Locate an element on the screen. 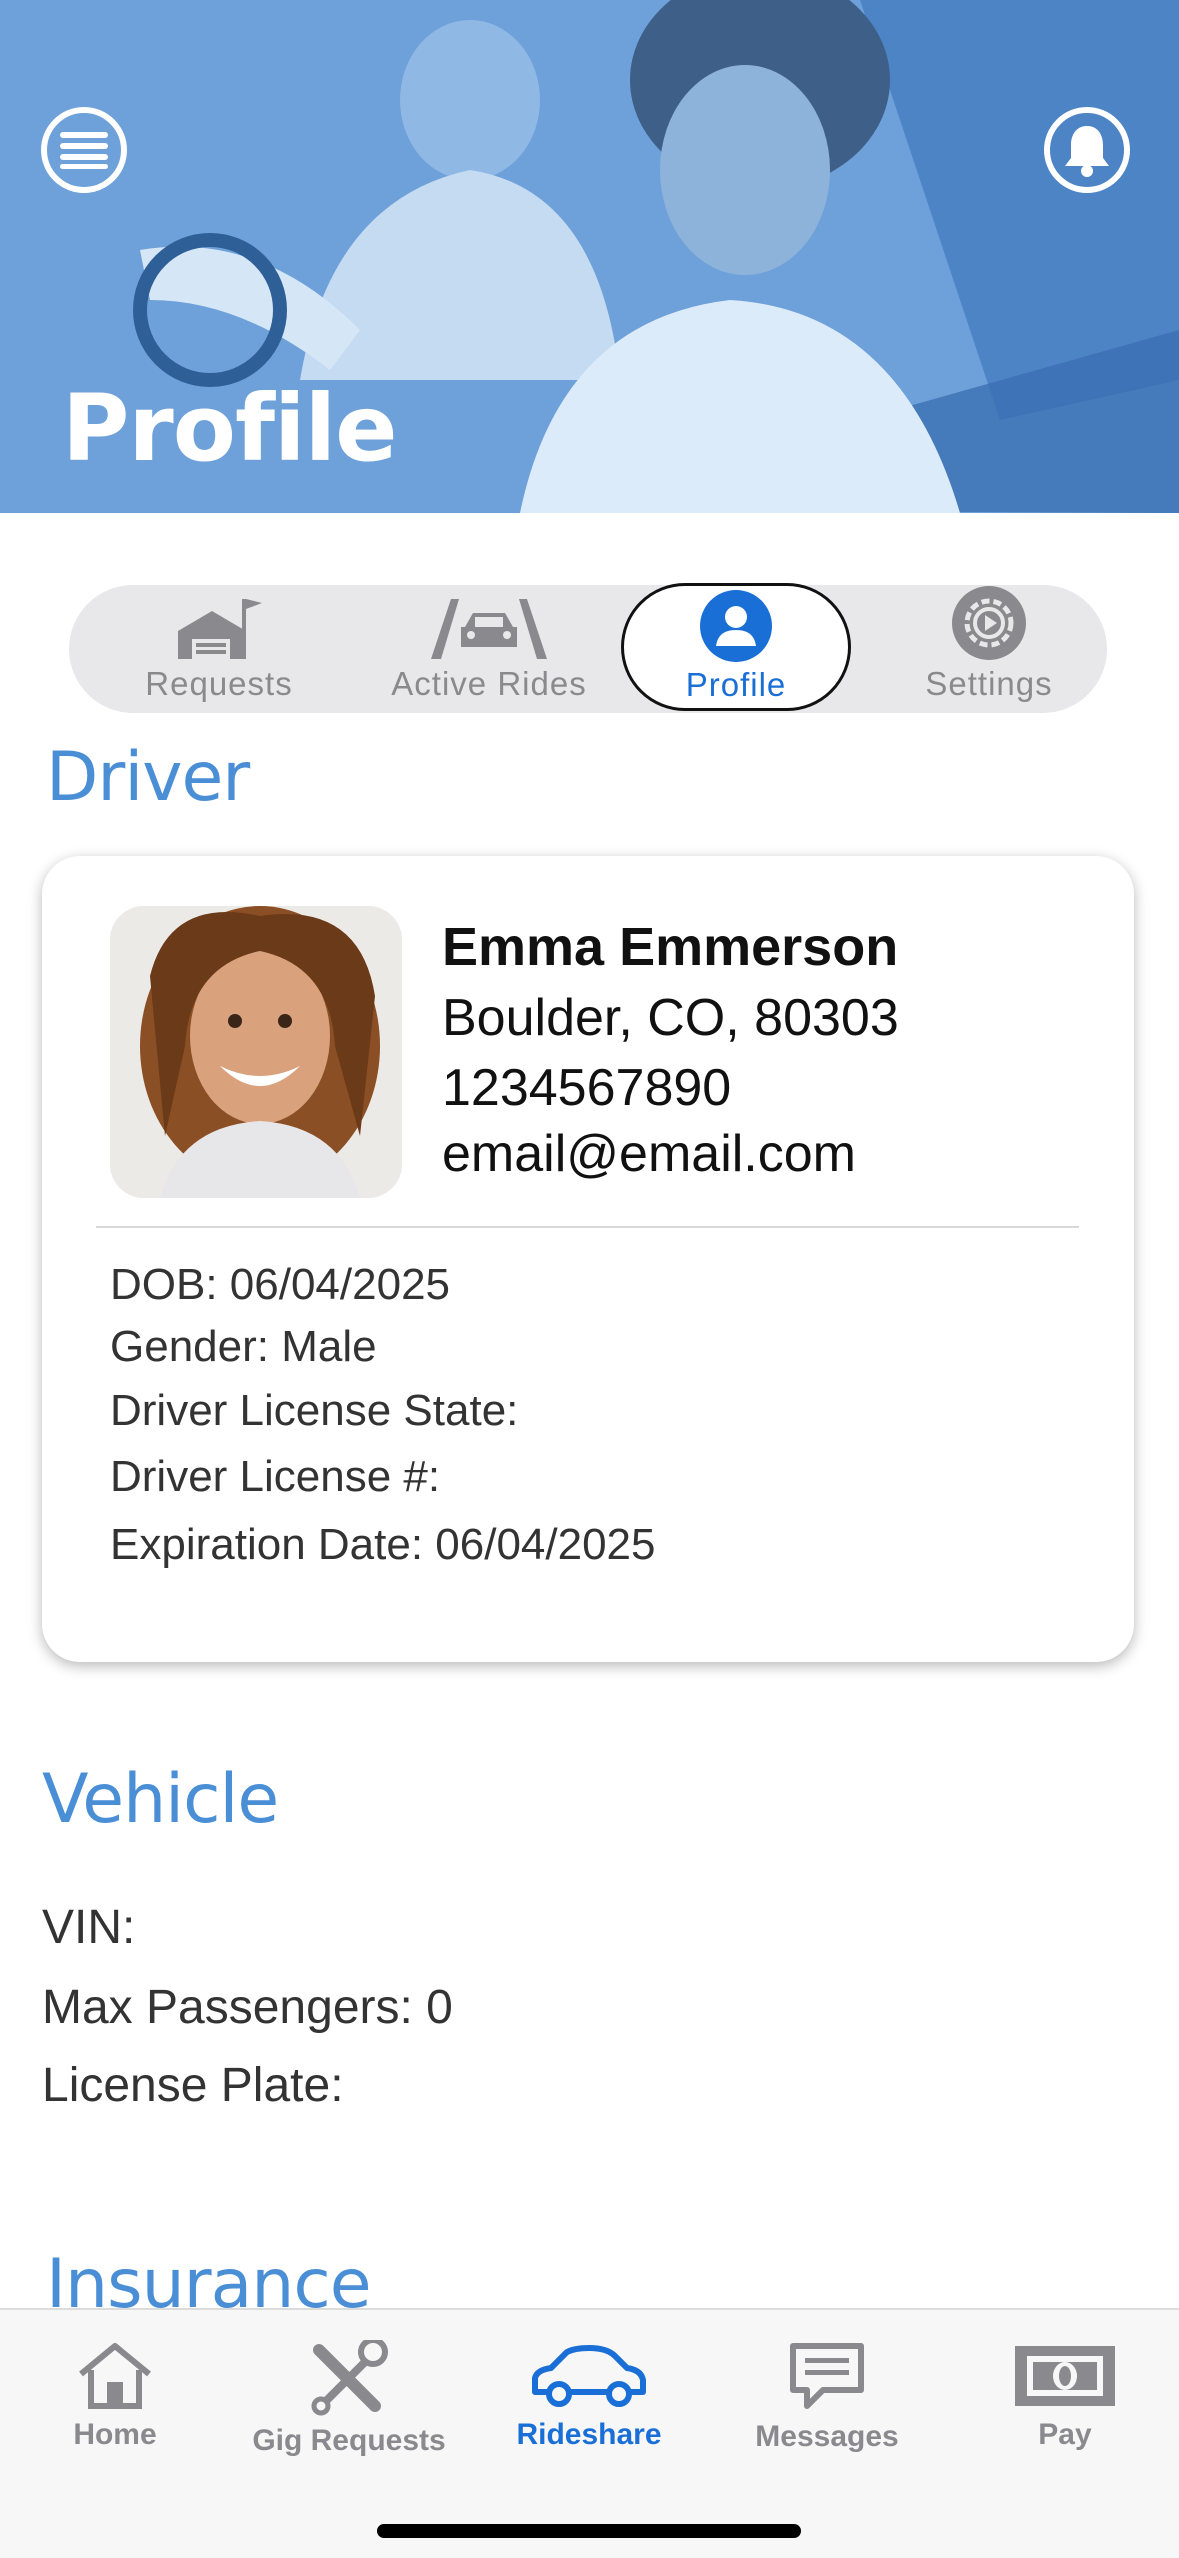 The width and height of the screenshot is (1179, 2558). tab-label: Gig Requests is located at coordinates (349, 2440).